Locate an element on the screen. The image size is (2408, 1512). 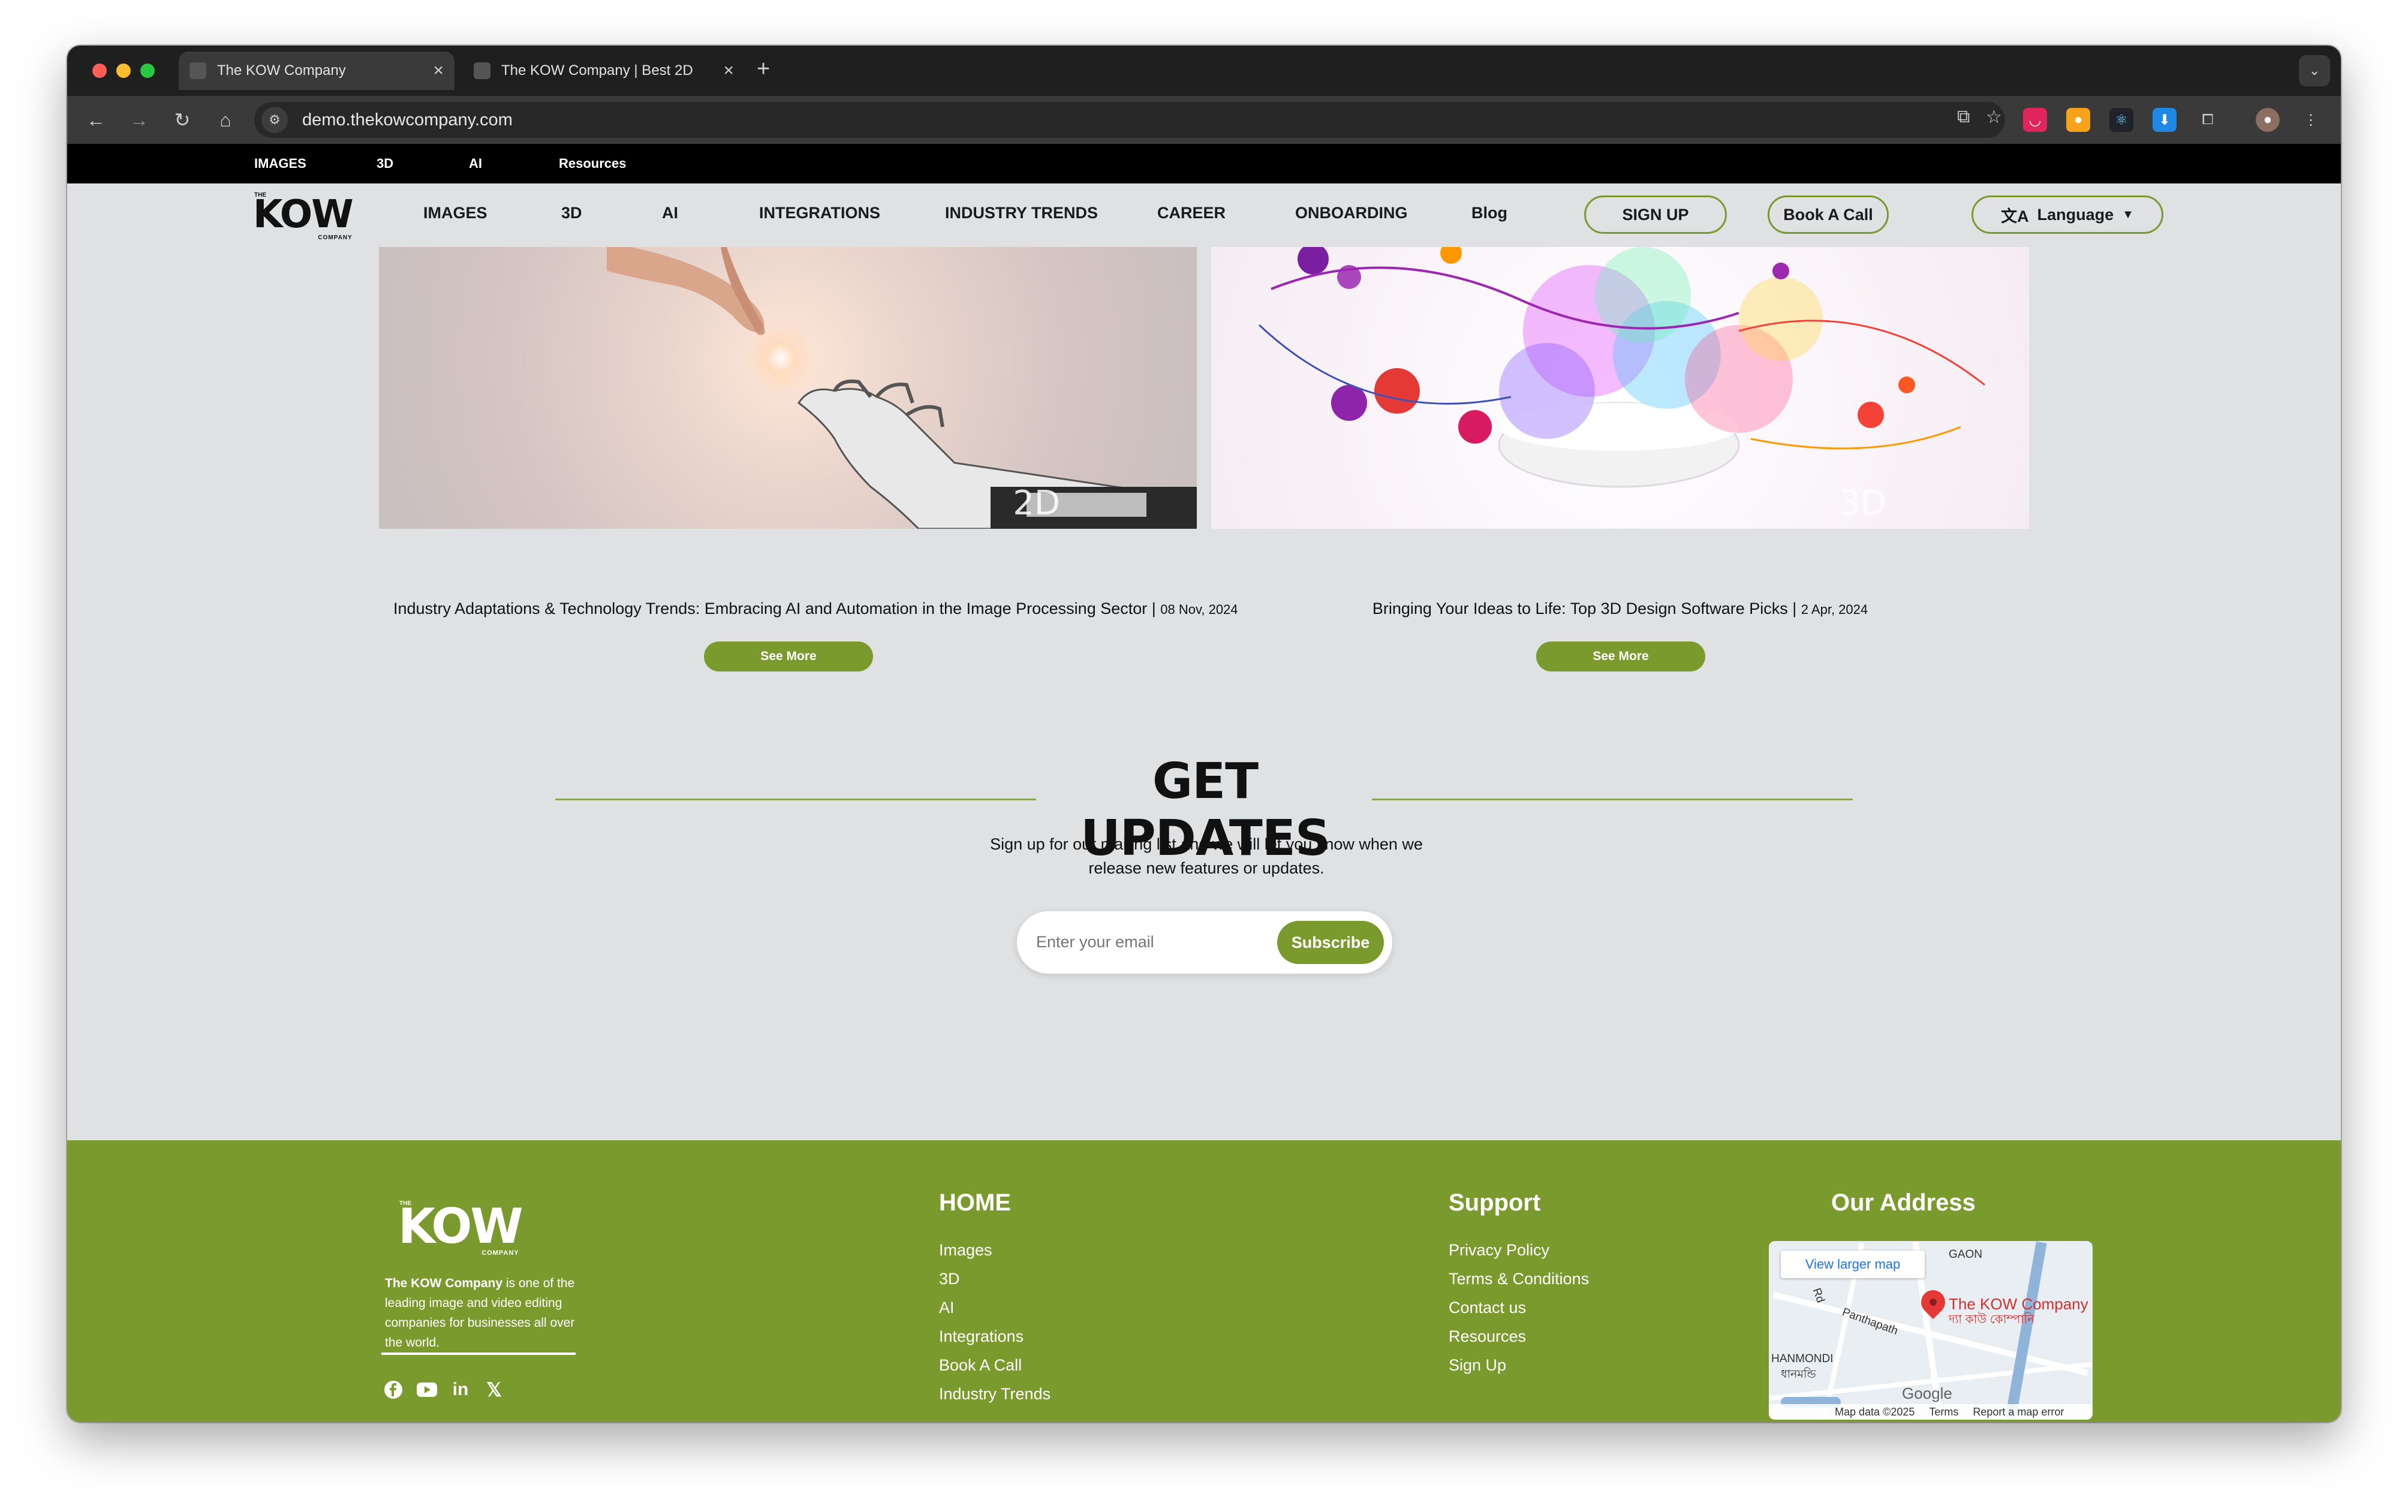
tab-the-kow-company: The KOW Company × is located at coordinates (317, 71).